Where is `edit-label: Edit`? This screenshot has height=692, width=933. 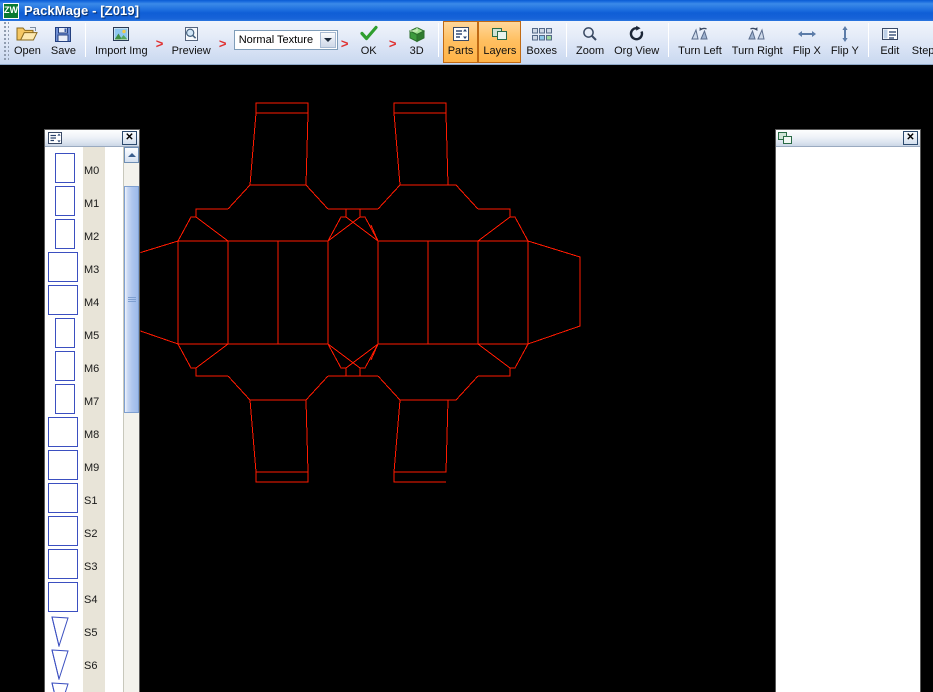
edit-label: Edit is located at coordinates (890, 51).